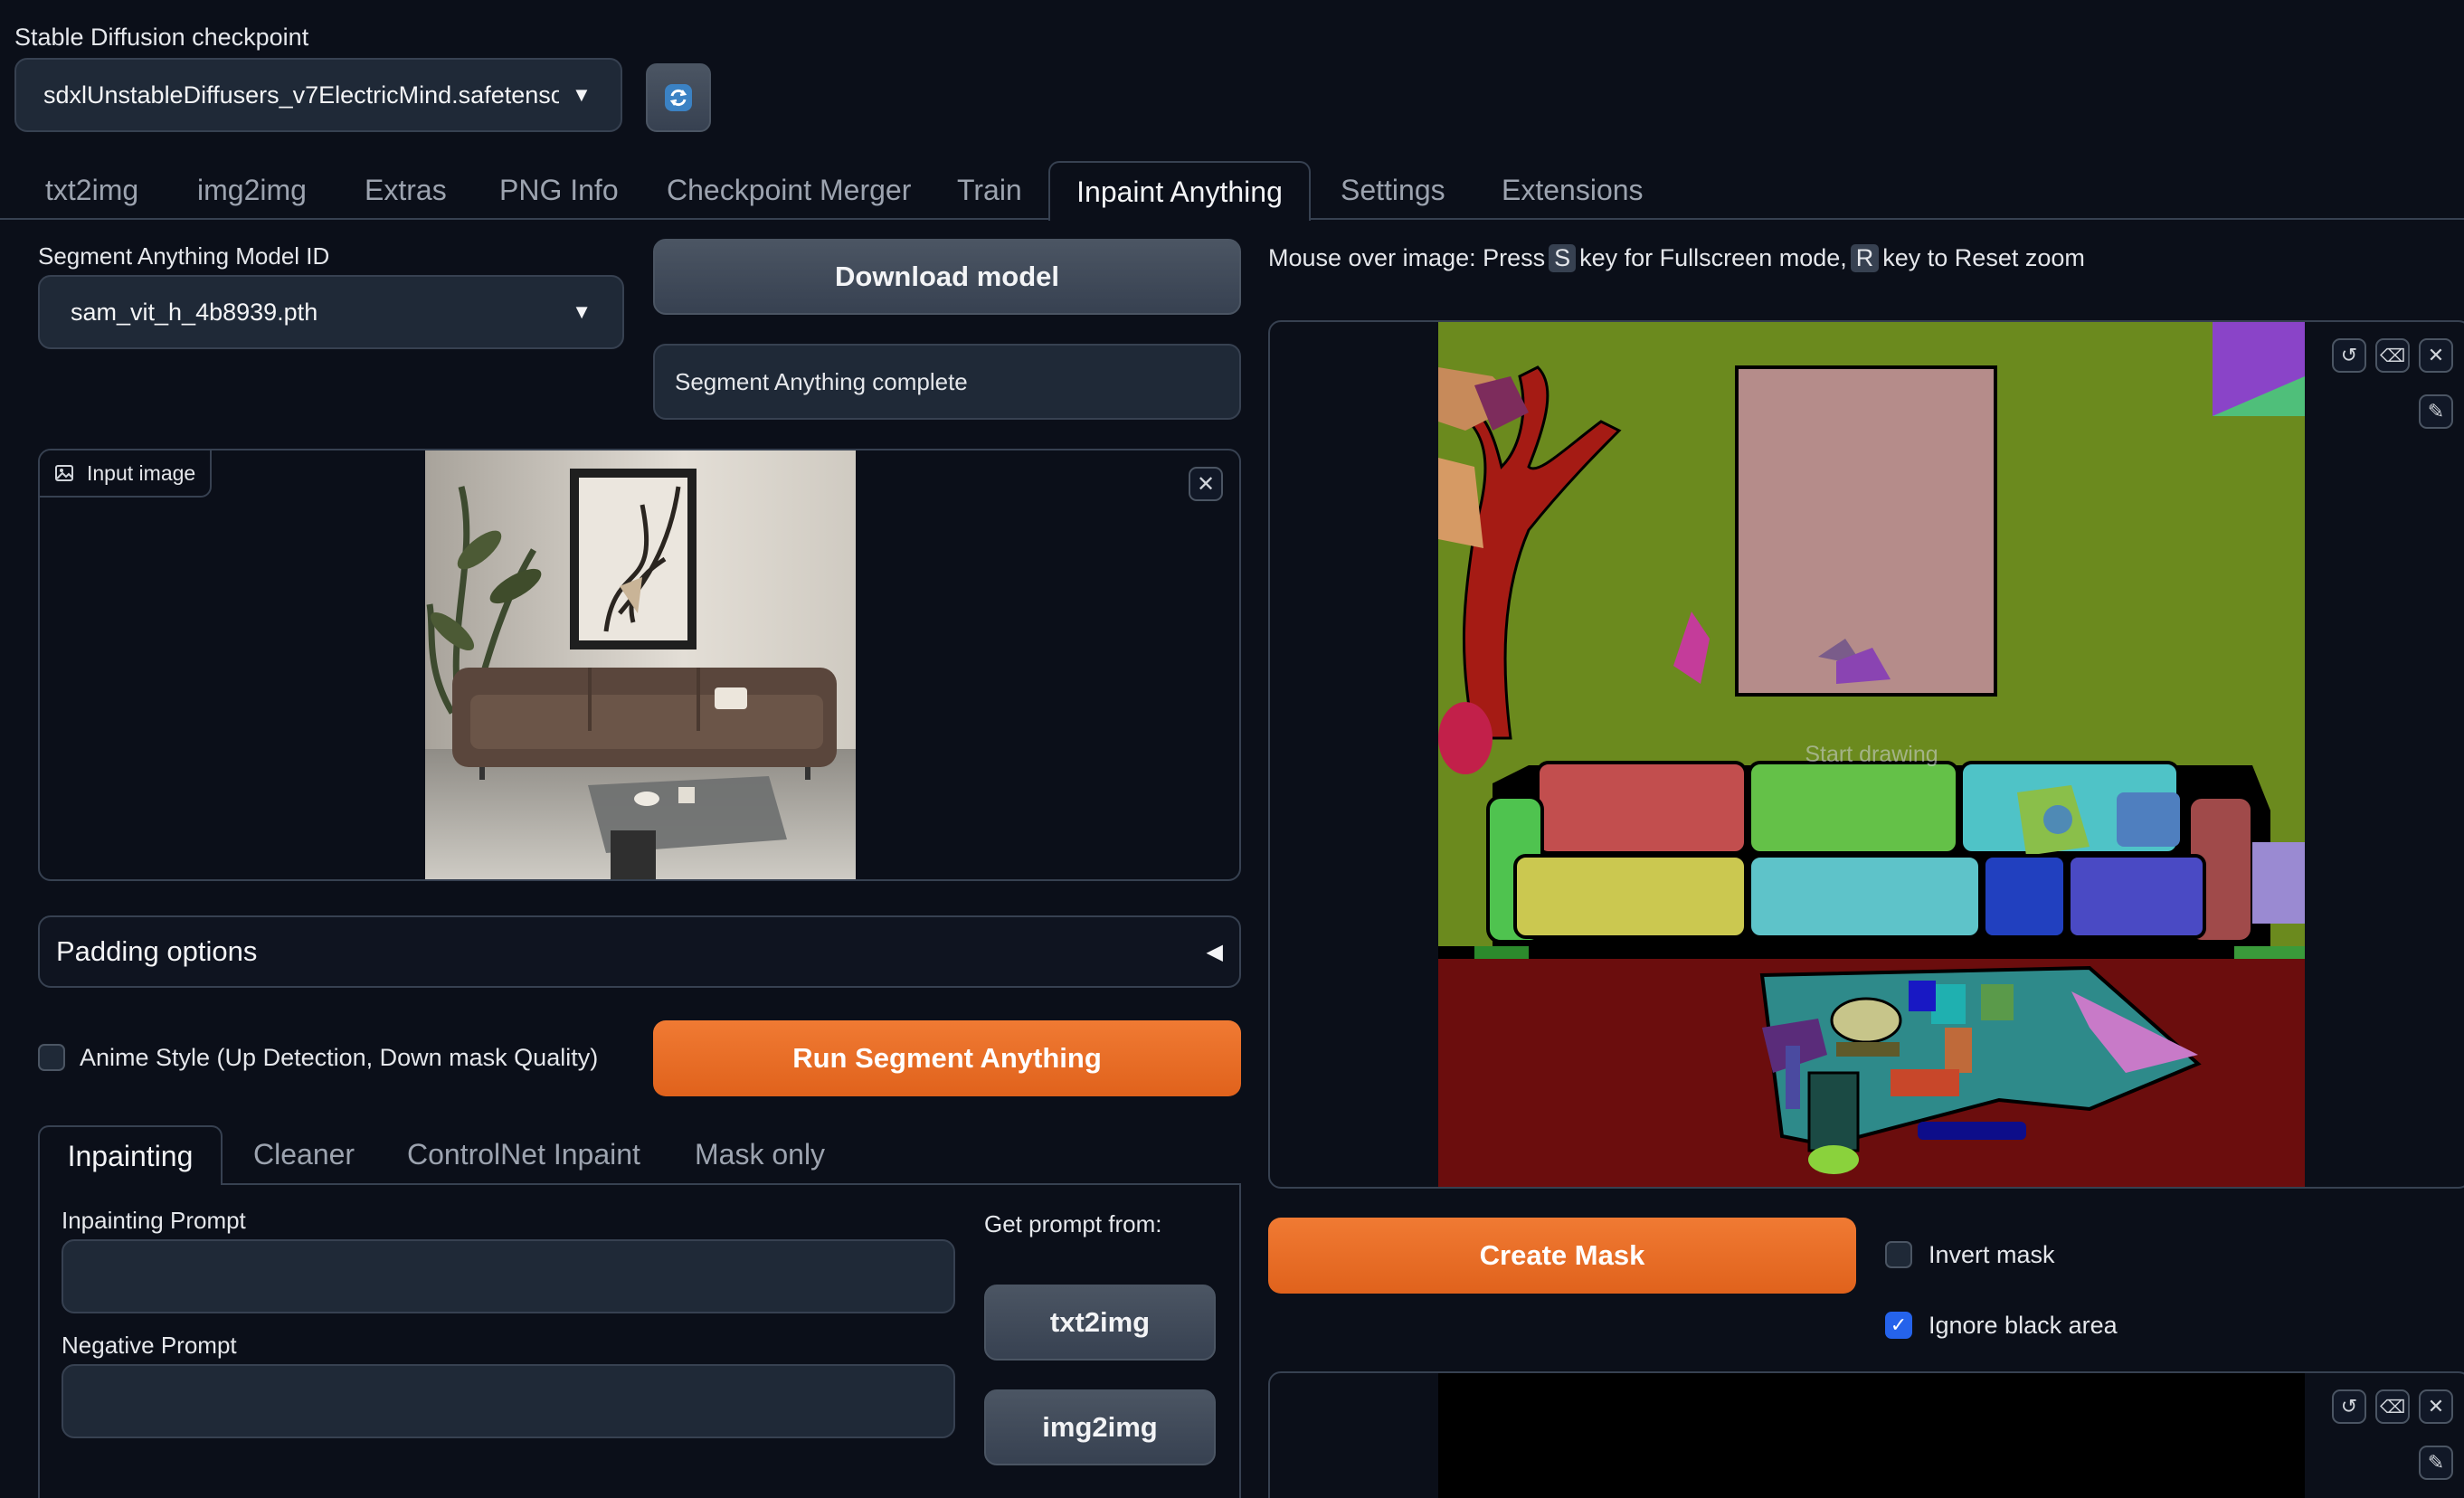 This screenshot has width=2464, height=1498. What do you see at coordinates (1563, 258) in the screenshot?
I see `hint-key-s: S` at bounding box center [1563, 258].